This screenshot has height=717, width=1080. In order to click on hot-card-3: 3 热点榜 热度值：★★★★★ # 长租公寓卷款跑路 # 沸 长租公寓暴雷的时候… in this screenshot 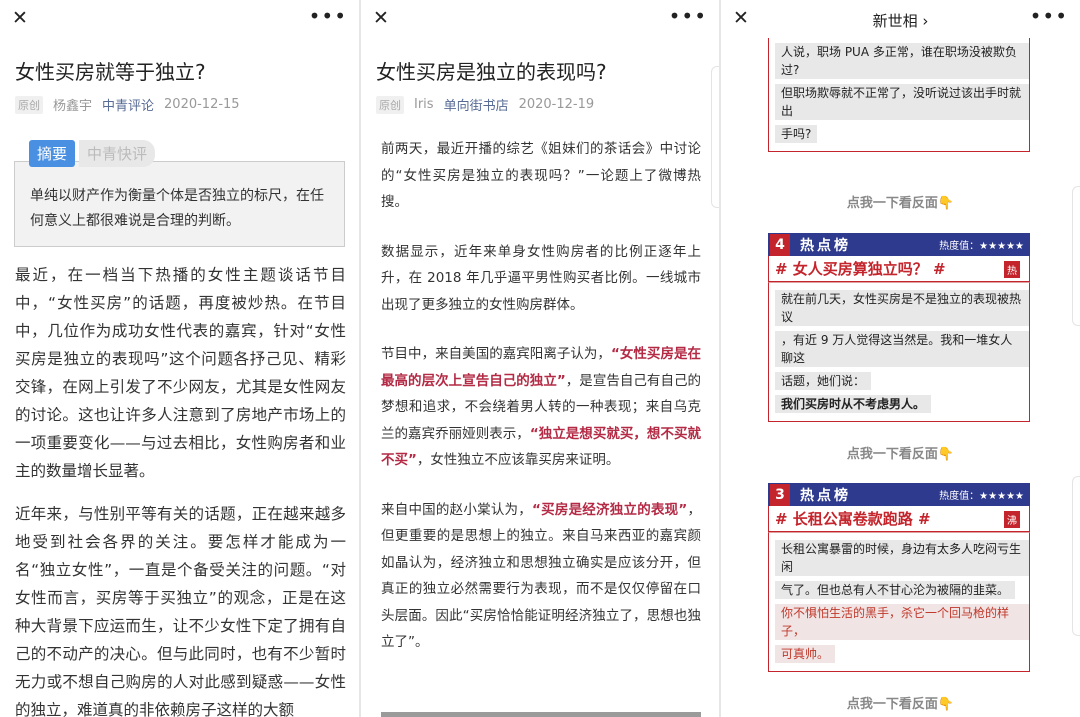, I will do `click(899, 577)`.